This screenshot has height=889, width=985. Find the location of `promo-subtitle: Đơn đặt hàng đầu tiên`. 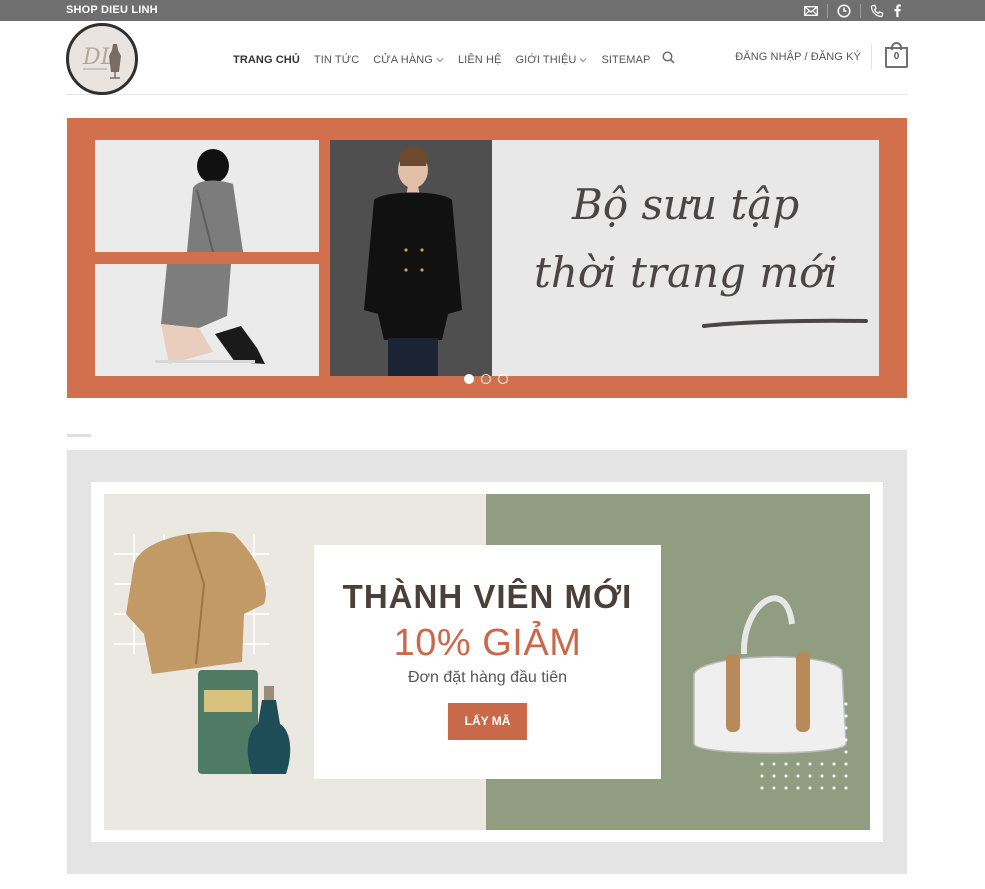

promo-subtitle: Đơn đặt hàng đầu tiên is located at coordinates (487, 677).